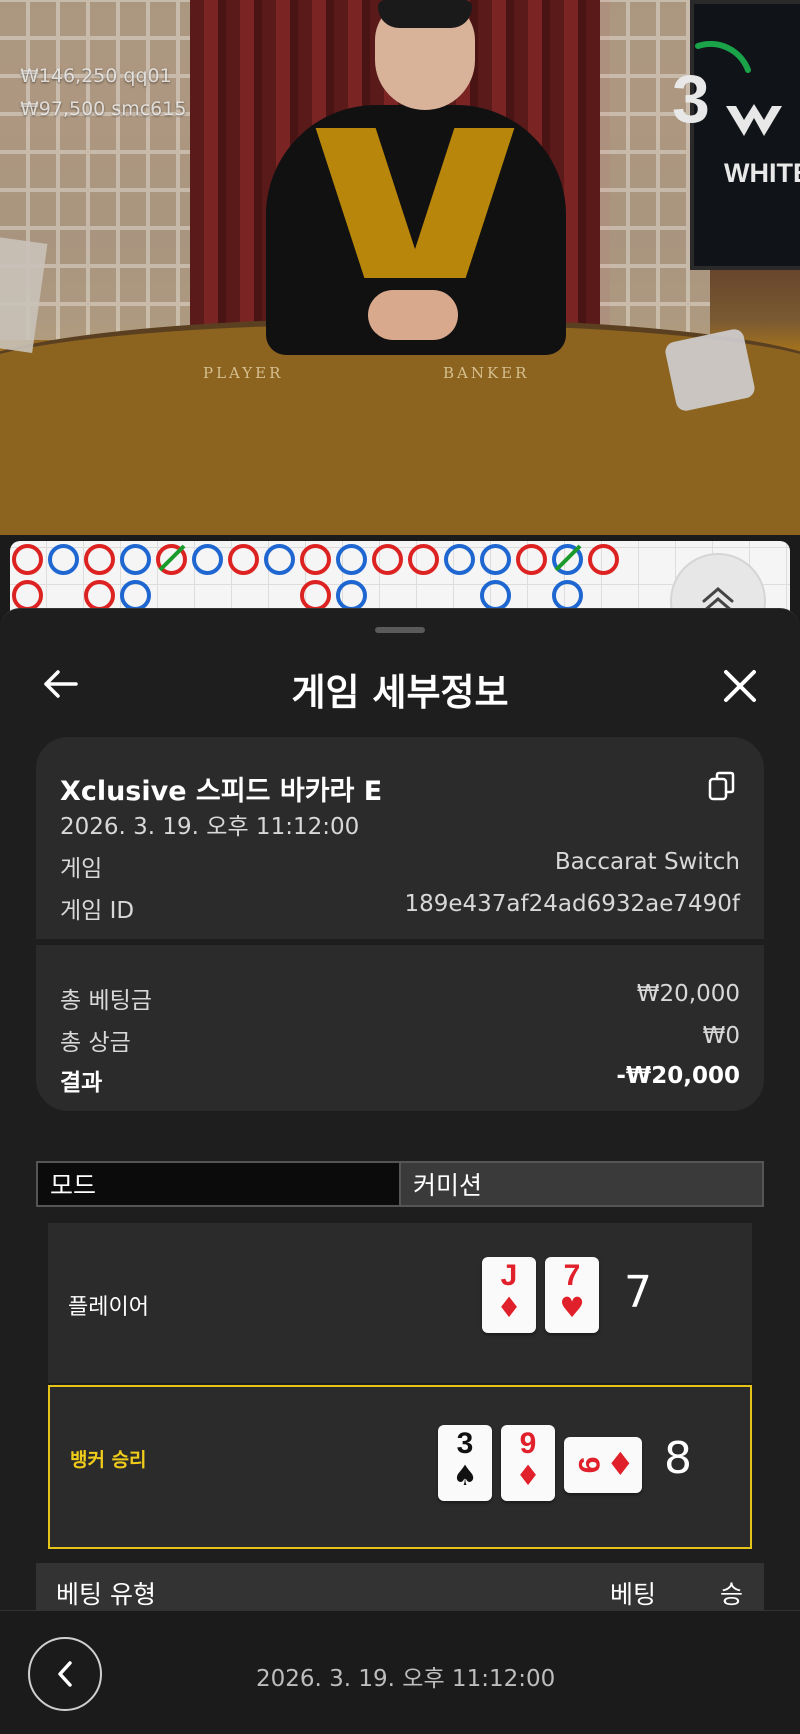 Image resolution: width=800 pixels, height=1734 pixels. What do you see at coordinates (210, 827) in the screenshot?
I see `game-datetime: 2026. 3. 19. 오후 11:12:00` at bounding box center [210, 827].